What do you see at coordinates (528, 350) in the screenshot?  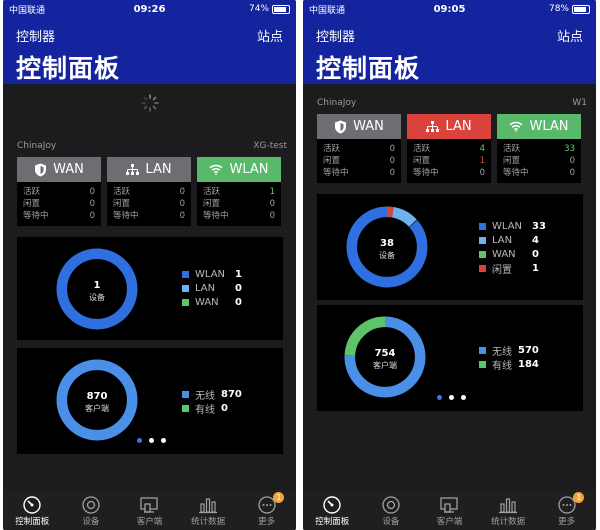 I see `legend-value: 570` at bounding box center [528, 350].